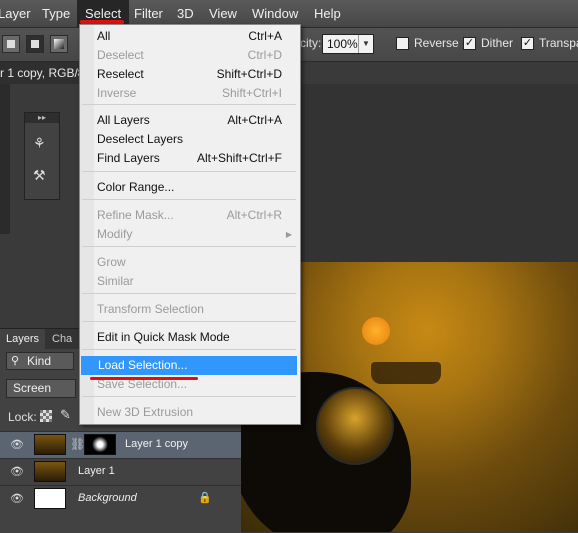  I want to click on menu-item-new-3d-extrusion: New 3D Extrusion, so click(190, 412).